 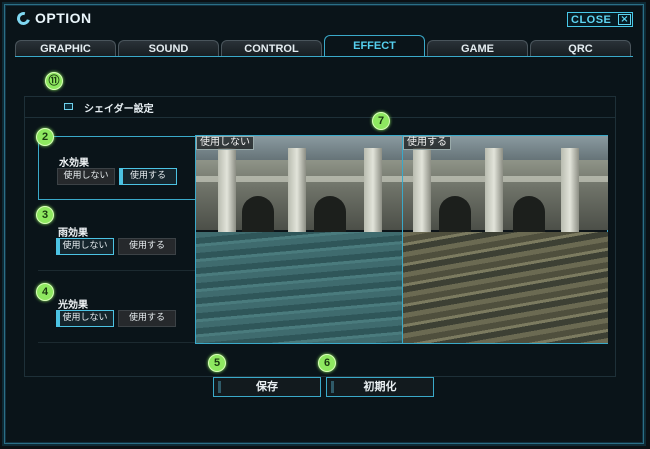 I want to click on tab-effect: EFFECT, so click(x=374, y=46).